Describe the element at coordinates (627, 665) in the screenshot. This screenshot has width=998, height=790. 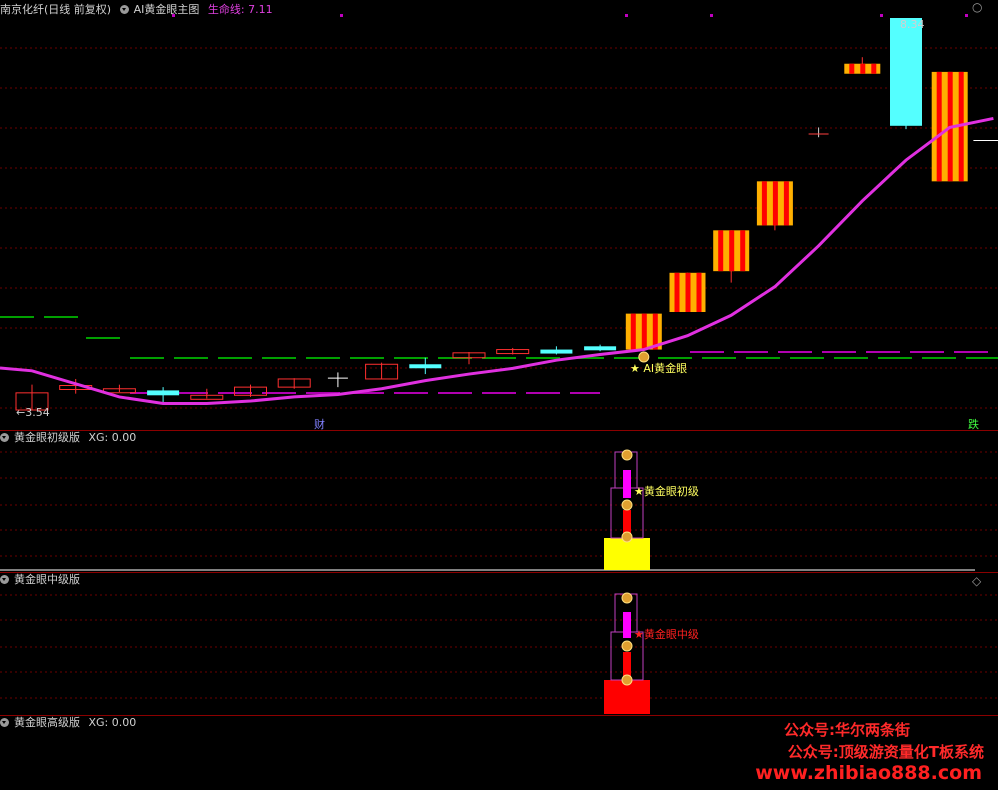
I see `signal-bar-red` at that location.